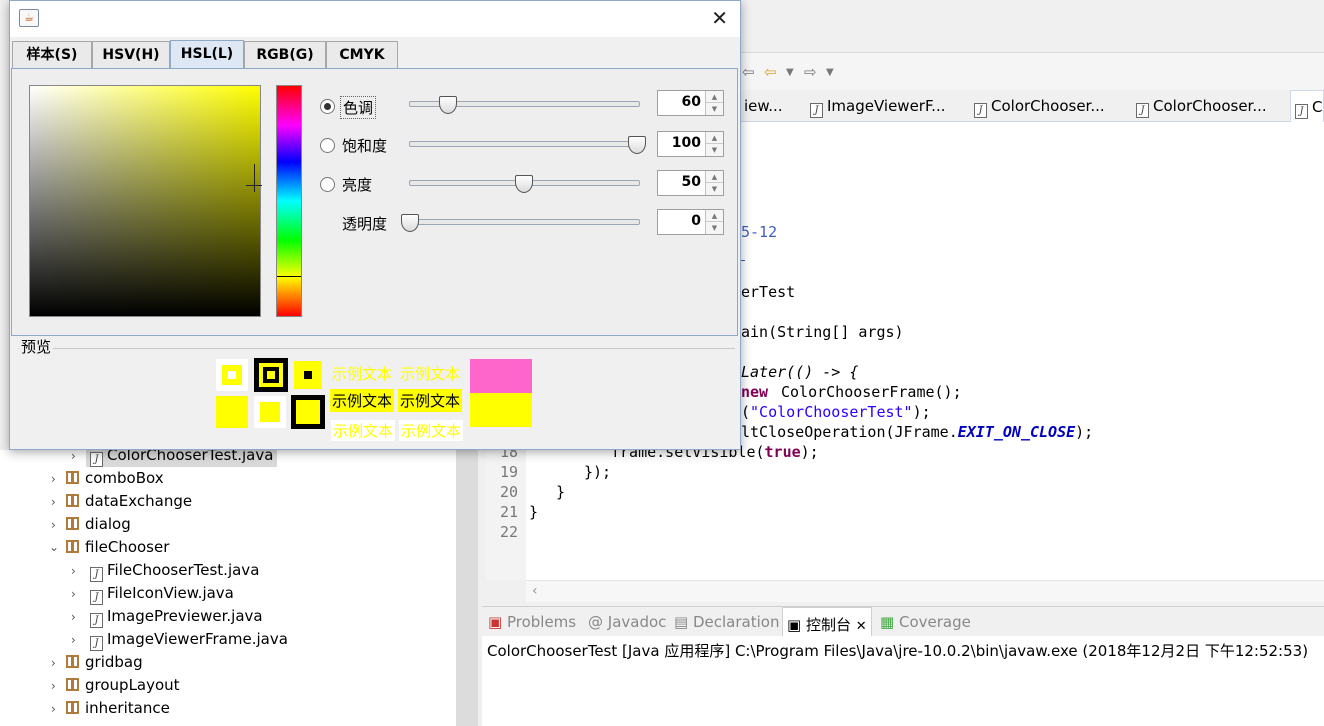 The width and height of the screenshot is (1324, 726). Describe the element at coordinates (524, 144) in the screenshot. I see `saturation-slider-track` at that location.